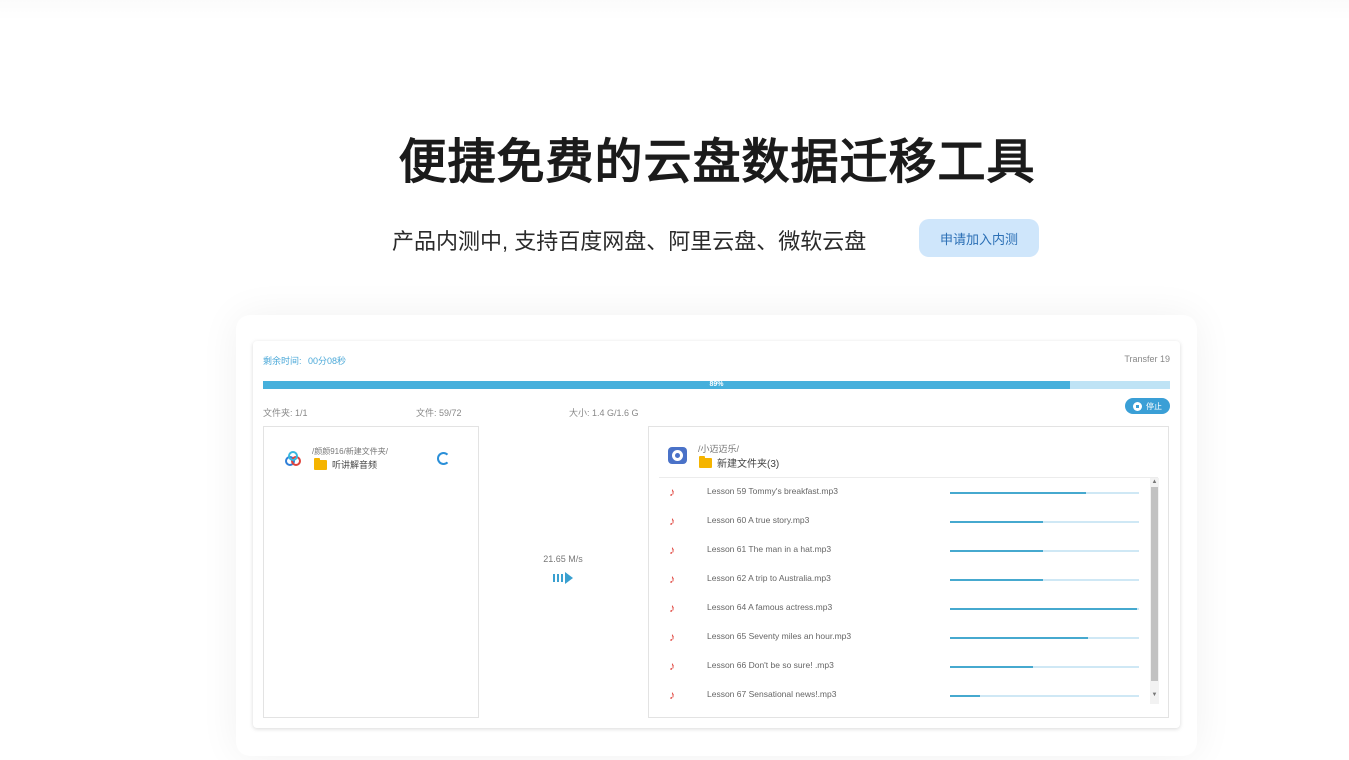 The height and width of the screenshot is (760, 1349). Describe the element at coordinates (758, 520) in the screenshot. I see `file-name: Lesson 60 A true story.mp3` at that location.